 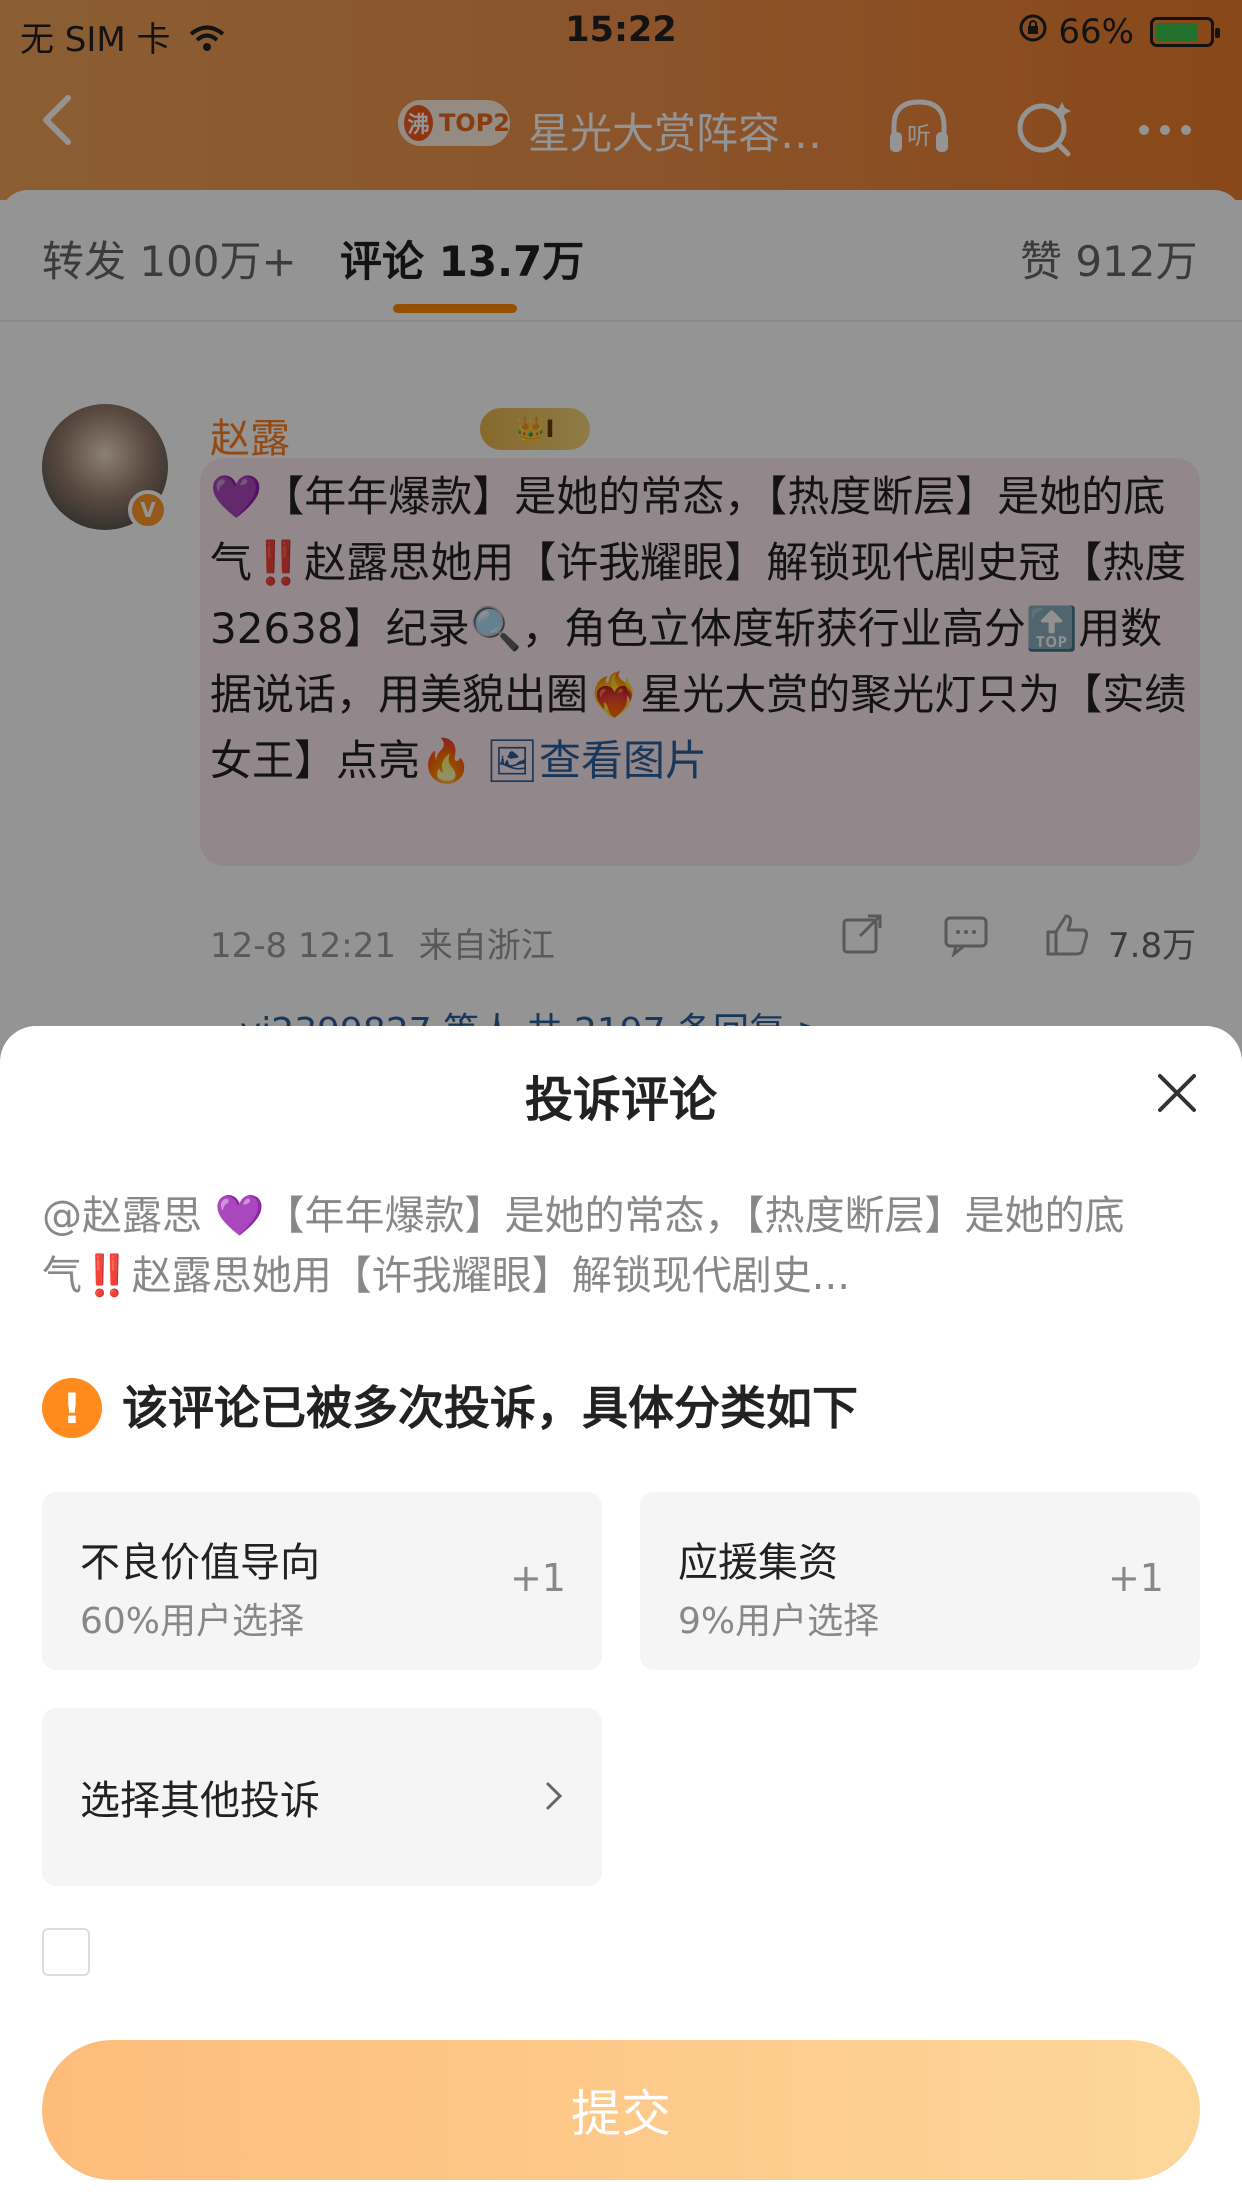 I want to click on option-label: 不良价值导向, so click(x=200, y=1563).